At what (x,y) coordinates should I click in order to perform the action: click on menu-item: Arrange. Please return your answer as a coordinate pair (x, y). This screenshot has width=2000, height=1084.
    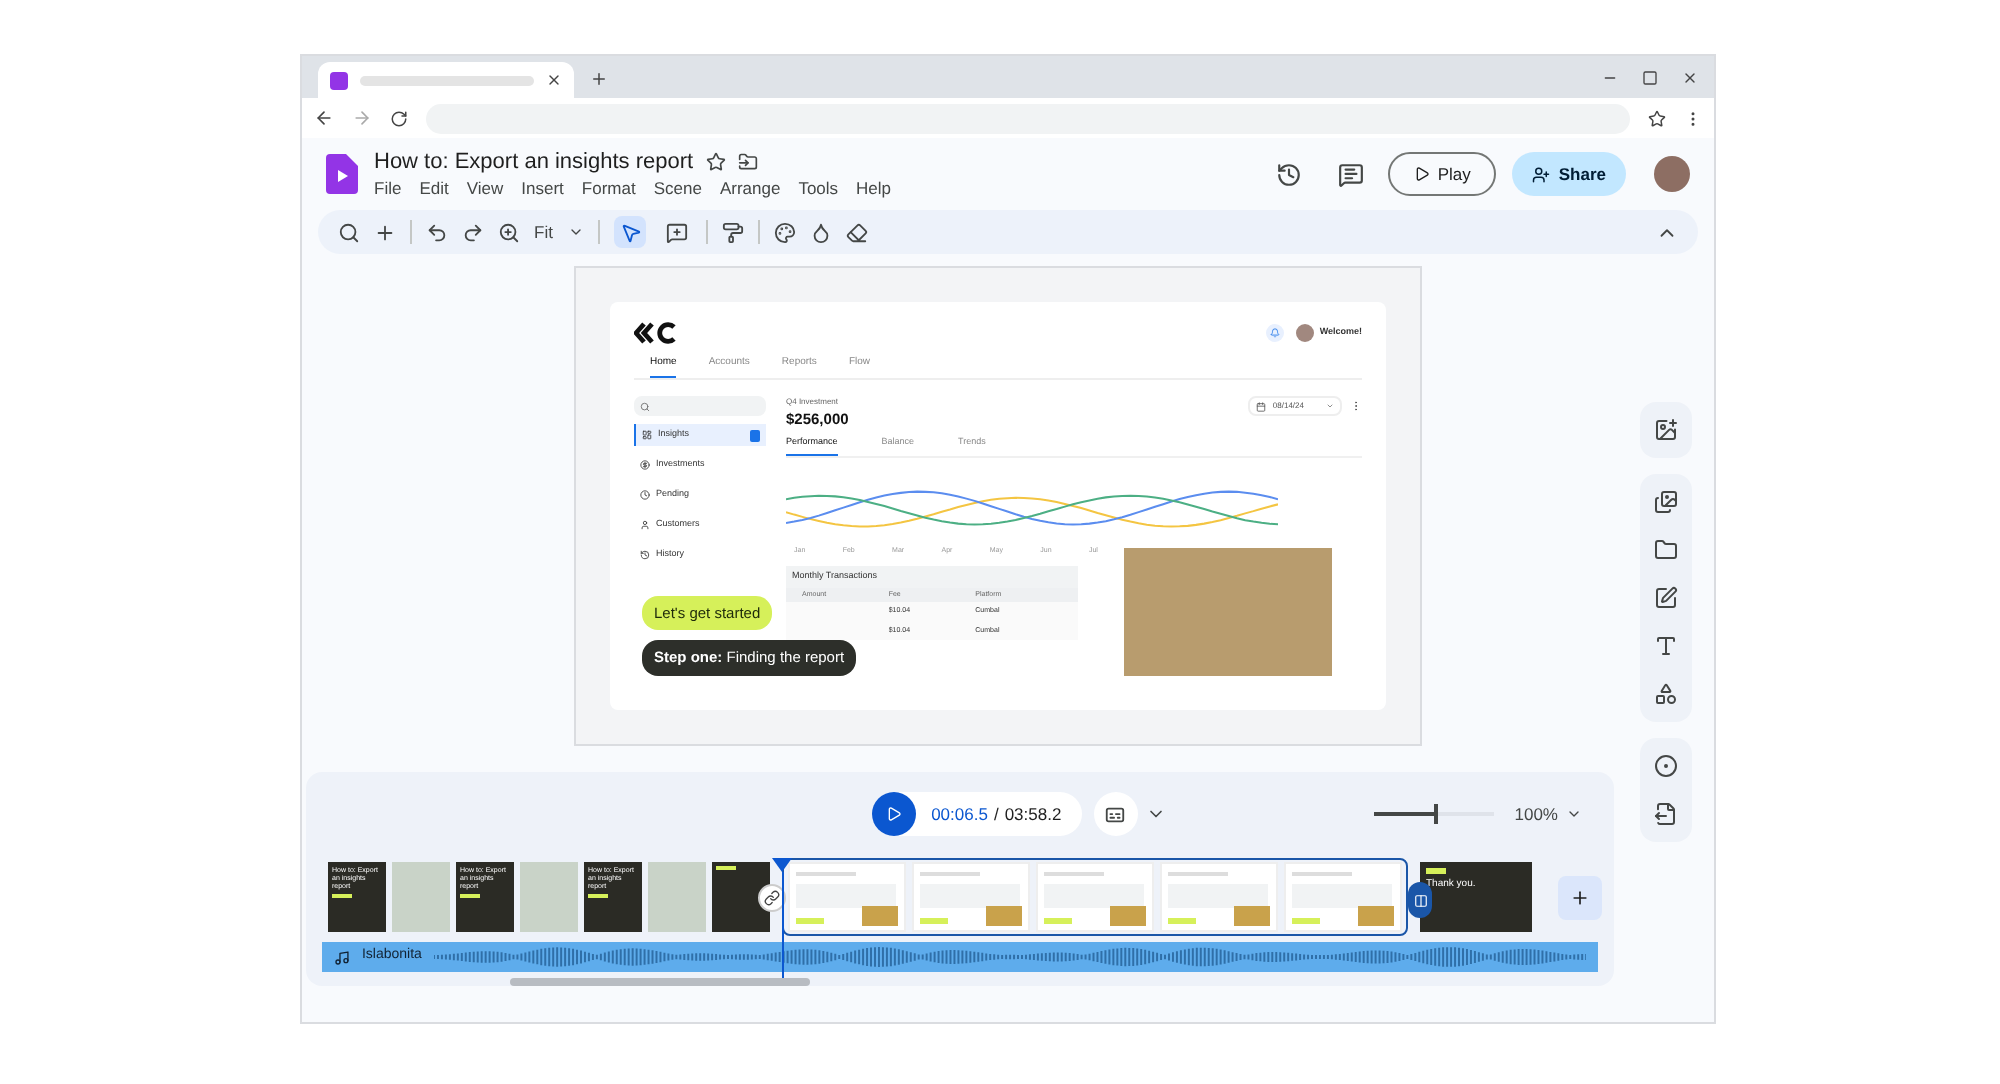
    Looking at the image, I should click on (750, 188).